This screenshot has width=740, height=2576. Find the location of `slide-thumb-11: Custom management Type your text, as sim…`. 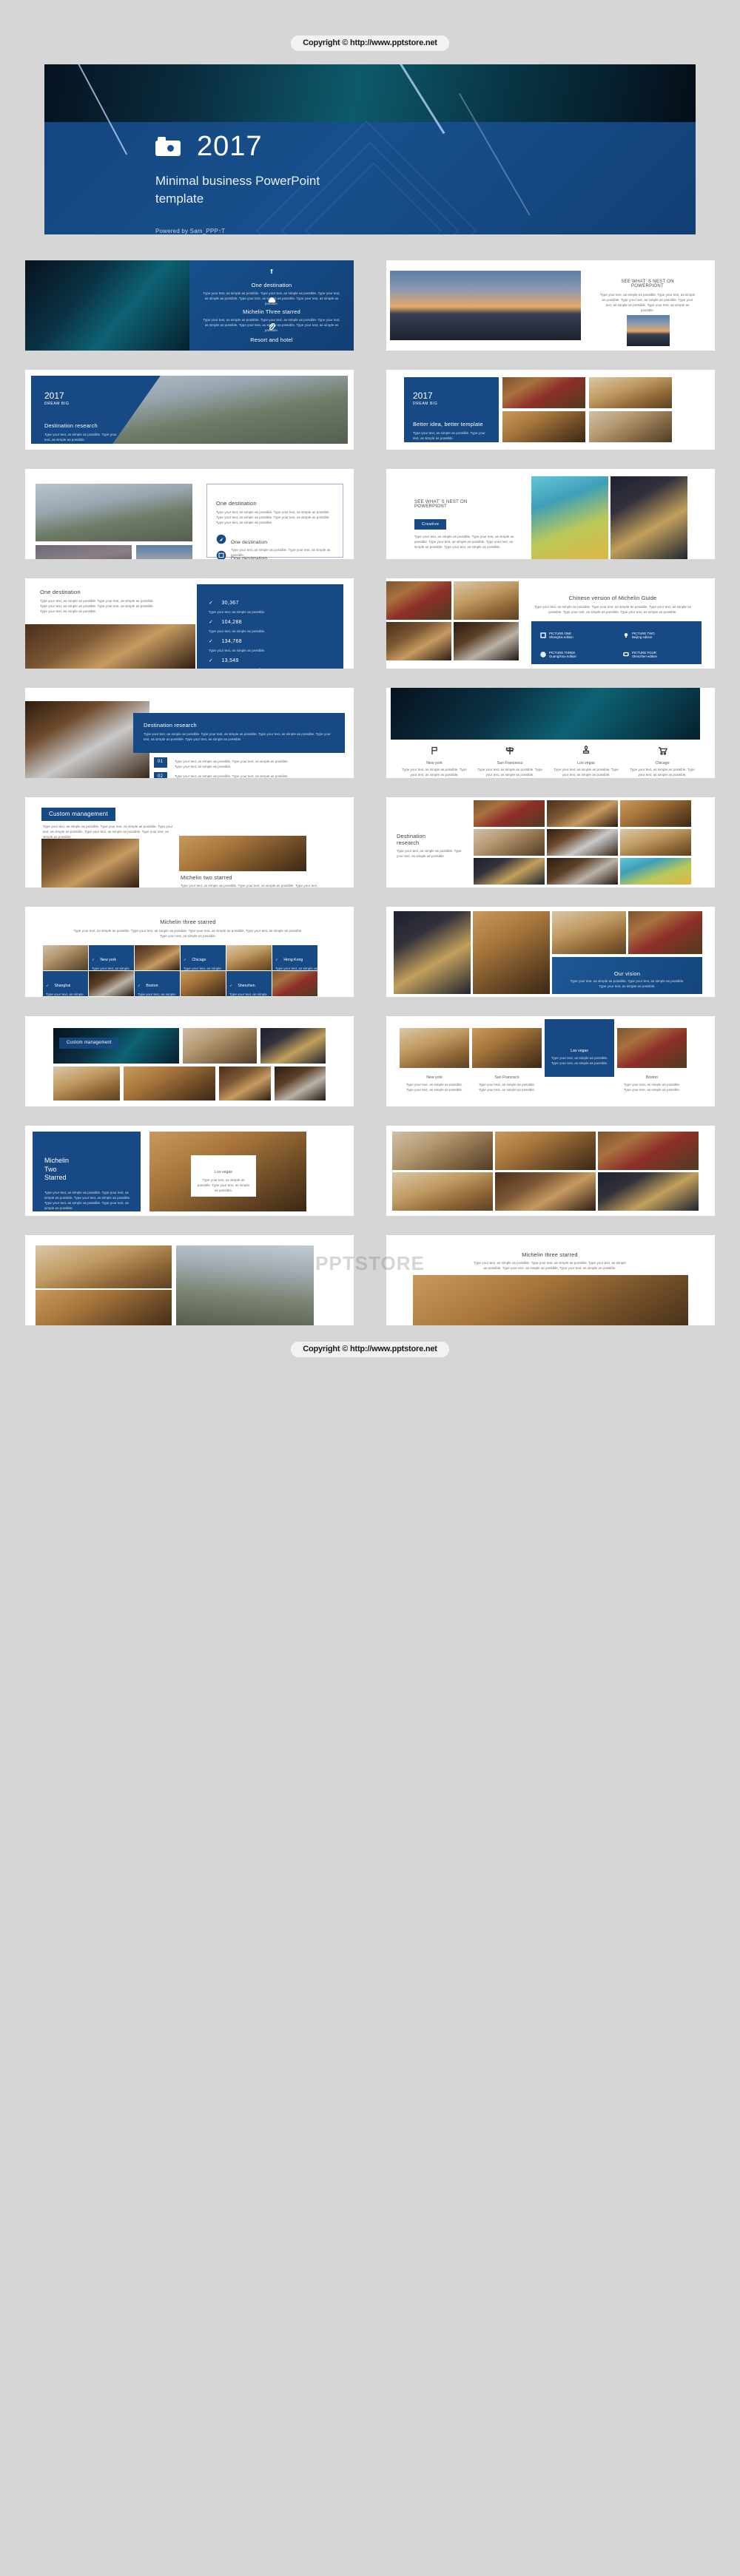

slide-thumb-11: Custom management Type your text, as sim… is located at coordinates (189, 842).